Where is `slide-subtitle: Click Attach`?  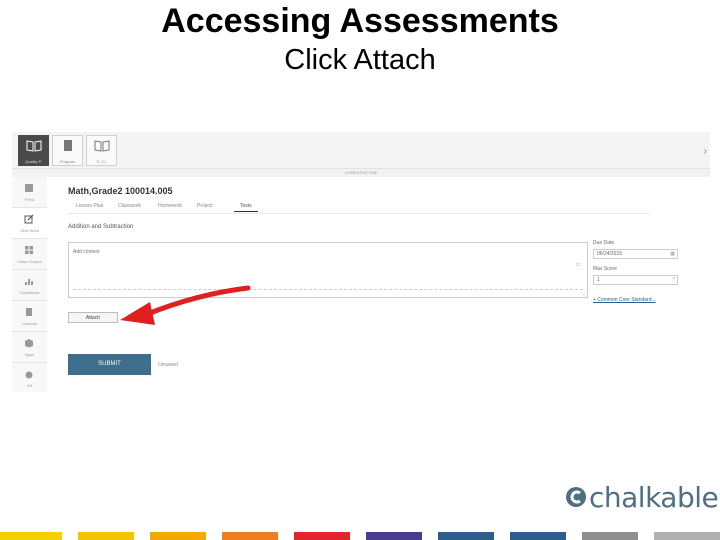
slide-subtitle: Click Attach is located at coordinates (360, 60).